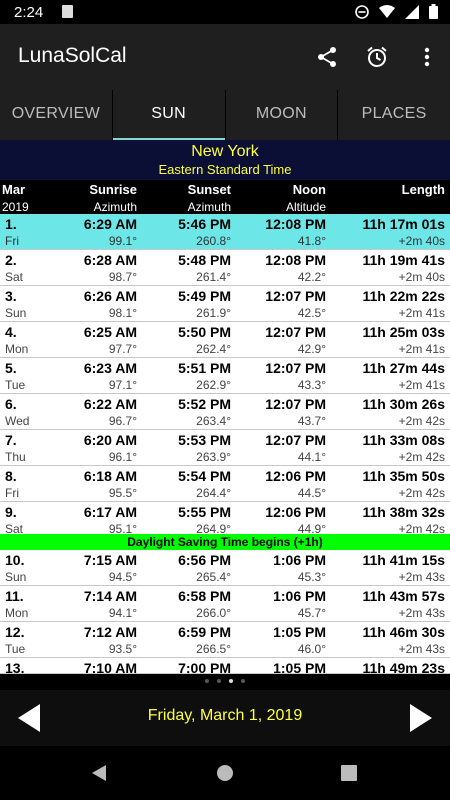 This screenshot has height=800, width=450. I want to click on location-city: New York, so click(225, 151).